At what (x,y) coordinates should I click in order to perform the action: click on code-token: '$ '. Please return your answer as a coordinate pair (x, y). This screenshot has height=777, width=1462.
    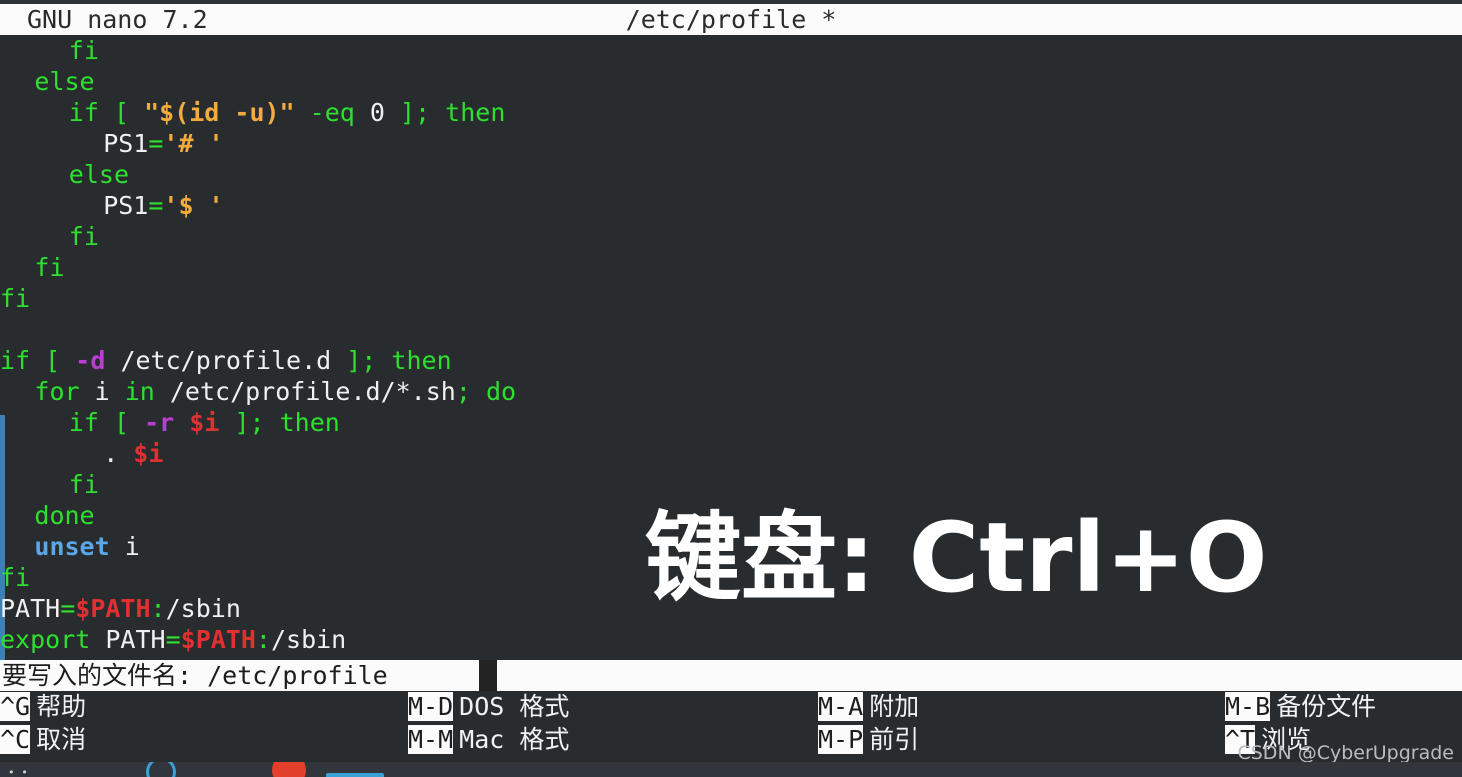
    Looking at the image, I should click on (193, 205).